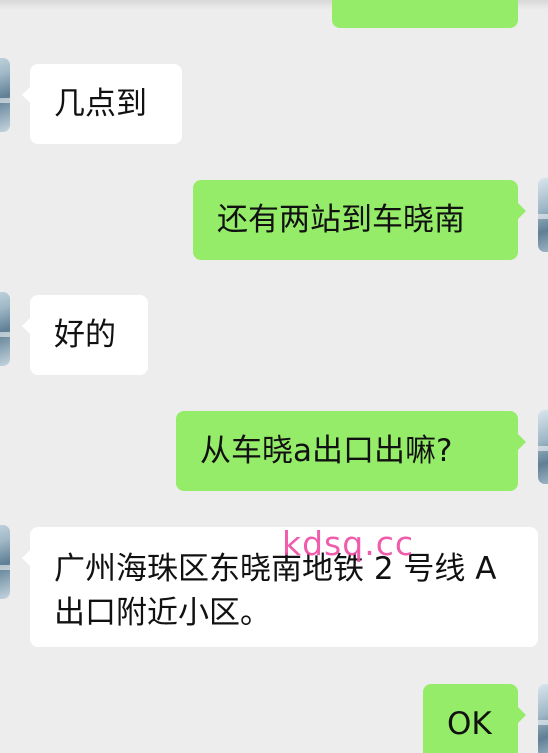 The image size is (548, 753). I want to click on message-text: 还有两站到车晓南, so click(341, 220).